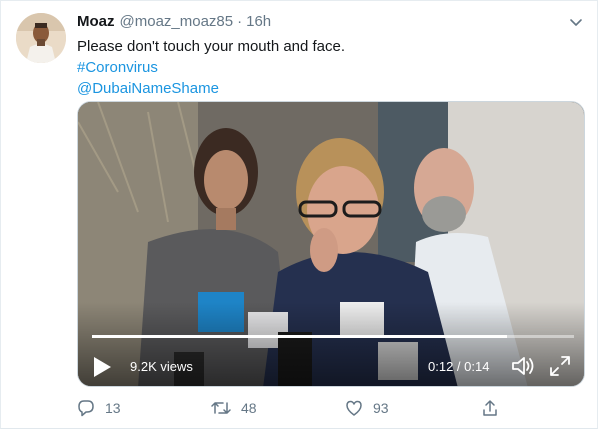  What do you see at coordinates (249, 408) in the screenshot?
I see `retweet-count: 48` at bounding box center [249, 408].